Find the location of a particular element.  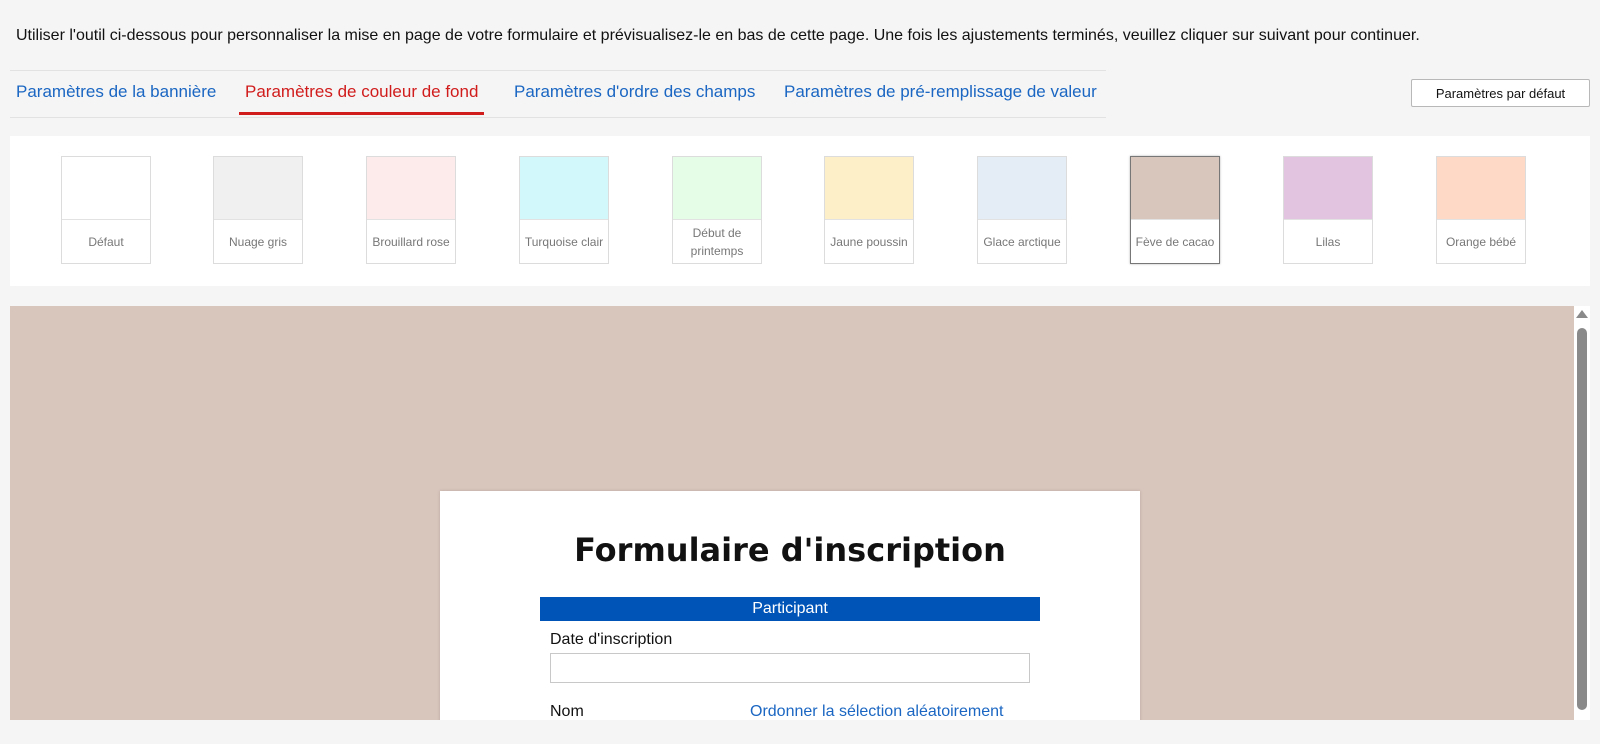

swatch-early-spring: Début de printemps is located at coordinates (717, 210).